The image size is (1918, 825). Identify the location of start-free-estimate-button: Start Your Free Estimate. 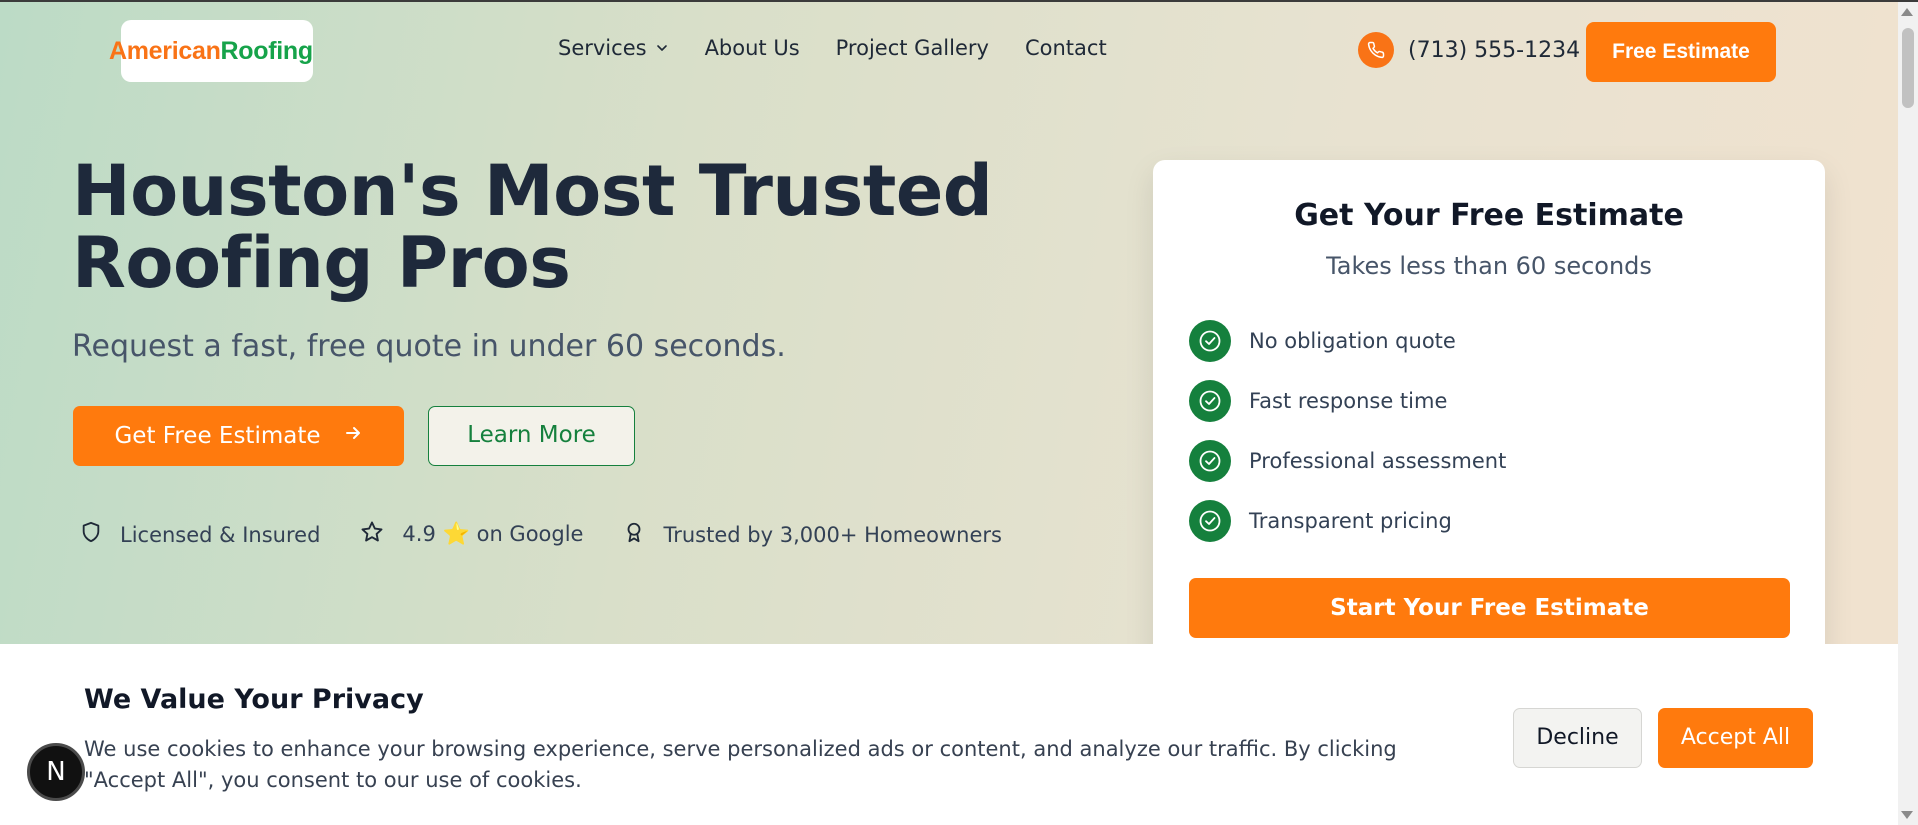
(1489, 608).